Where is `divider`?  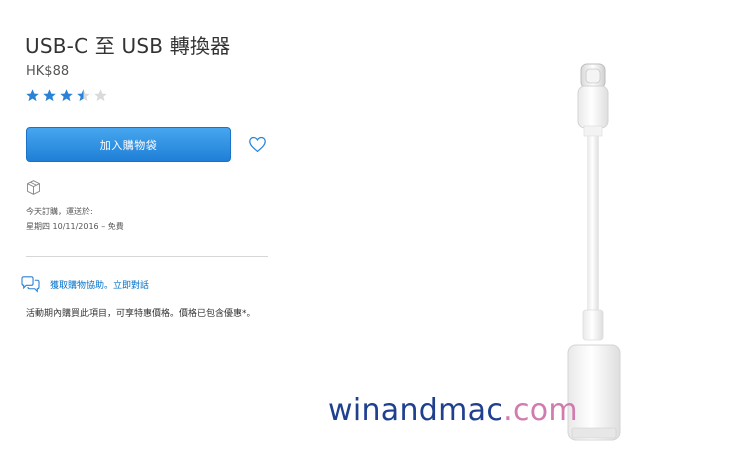 divider is located at coordinates (147, 256).